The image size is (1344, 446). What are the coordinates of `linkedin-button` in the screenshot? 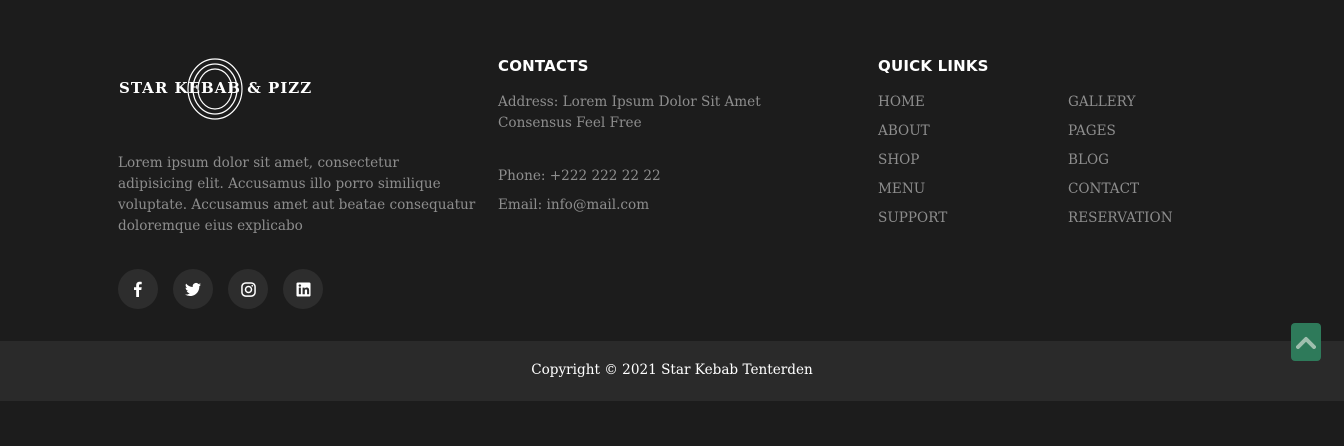 It's located at (303, 289).